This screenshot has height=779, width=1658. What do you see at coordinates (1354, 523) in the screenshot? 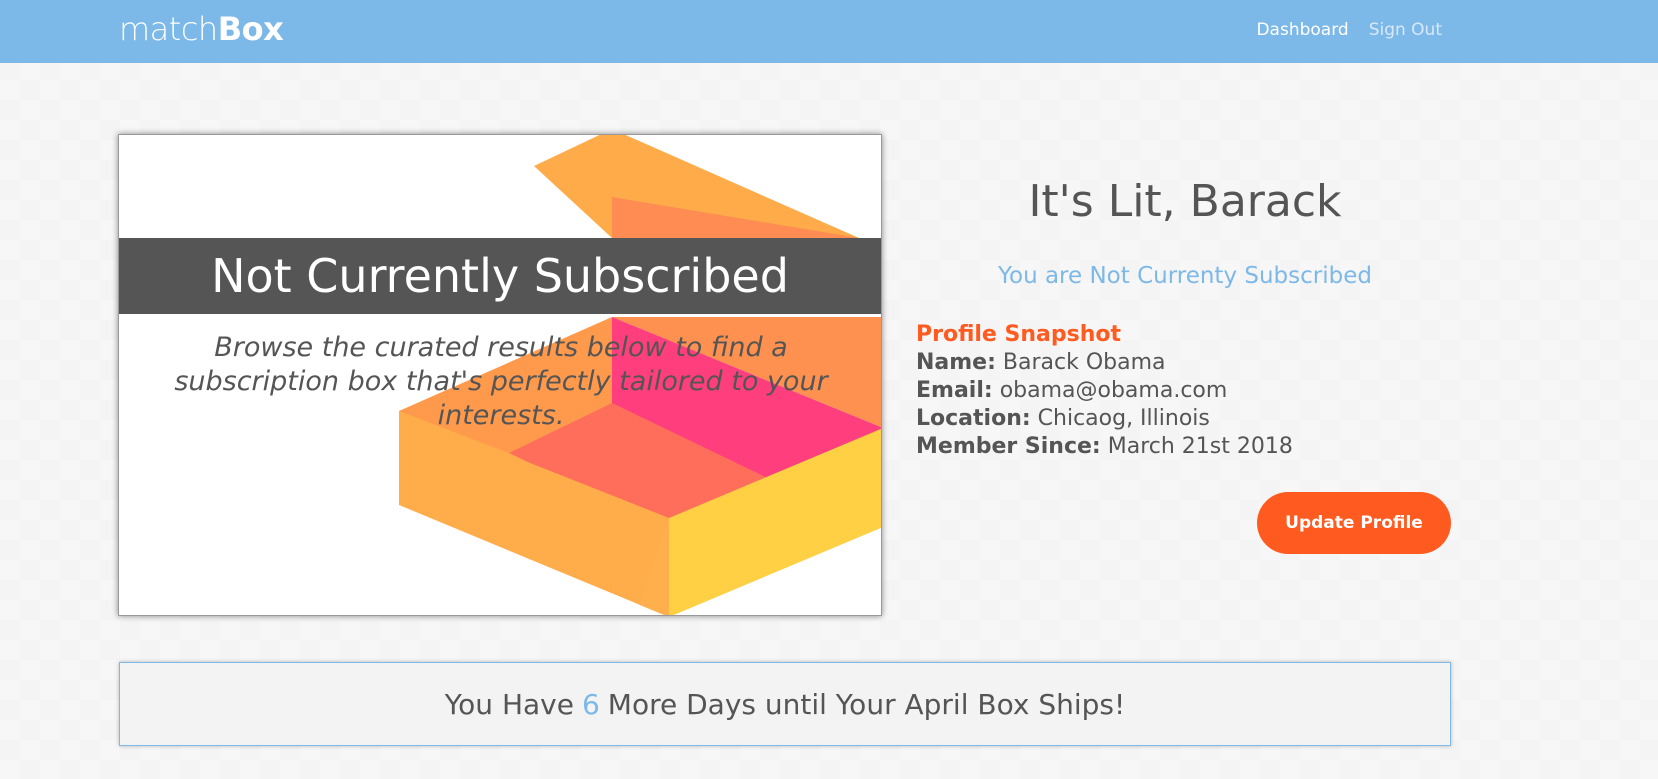
I see `update-profile-button: Update Profile` at bounding box center [1354, 523].